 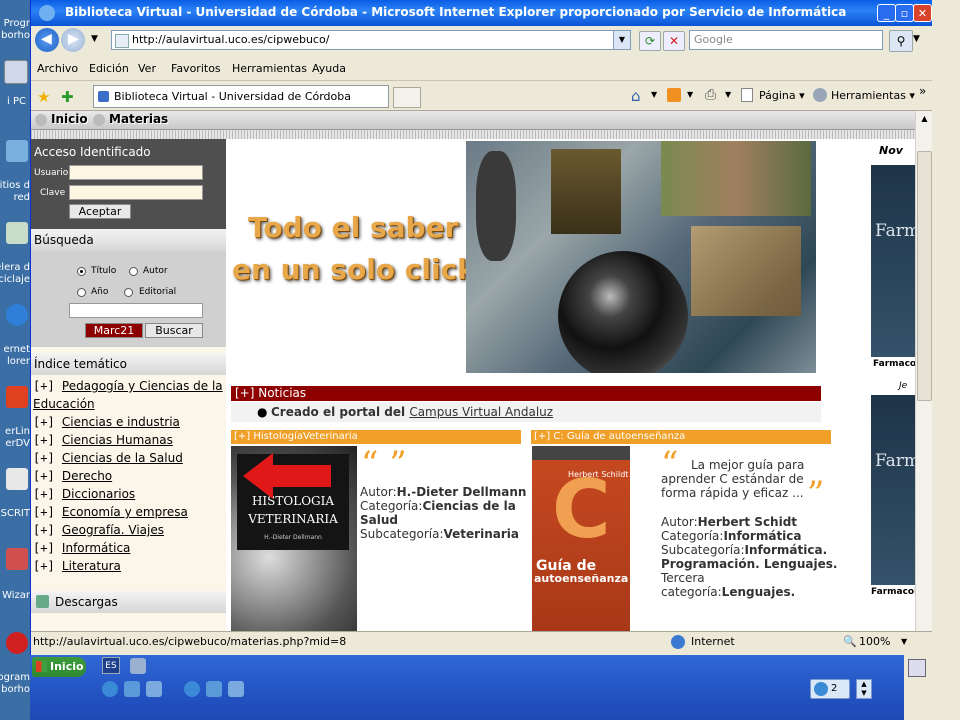 What do you see at coordinates (67, 97) in the screenshot?
I see `add-favorite-icon: ✚` at bounding box center [67, 97].